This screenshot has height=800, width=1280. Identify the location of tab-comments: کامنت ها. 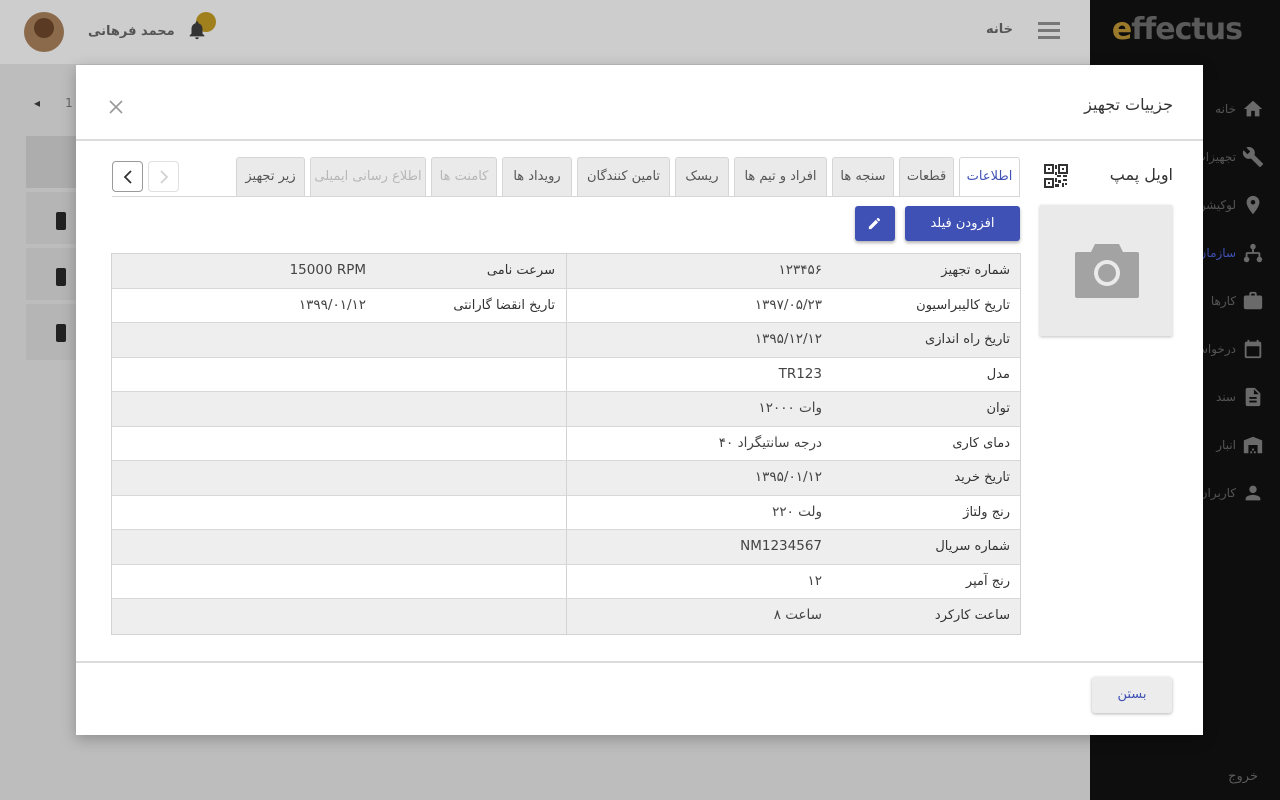
(464, 177).